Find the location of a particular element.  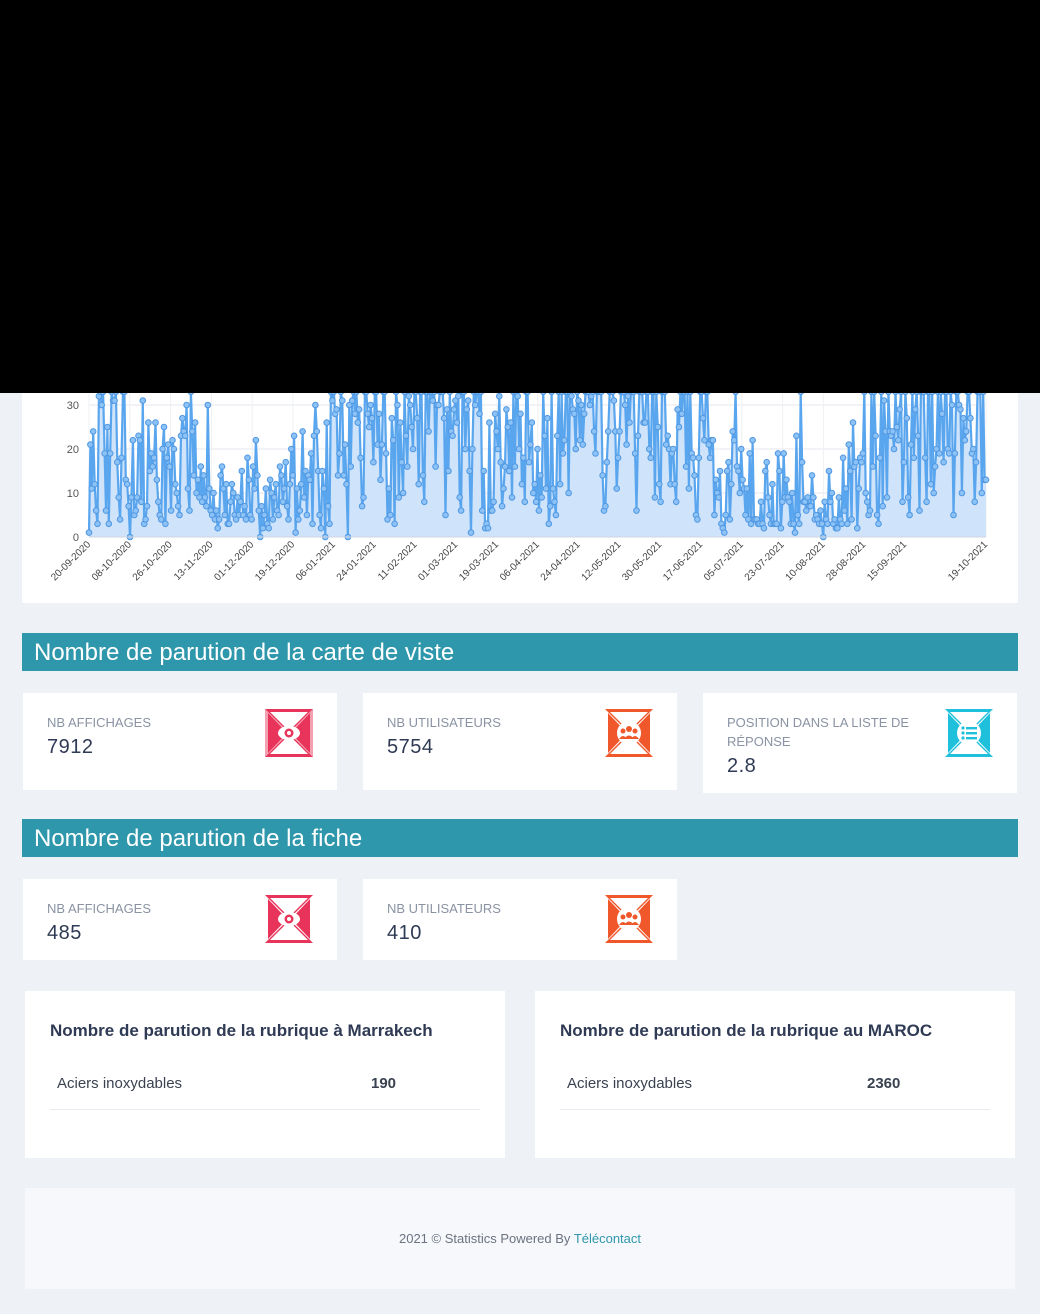

x-tick-label: 19-10-2021 is located at coordinates (968, 561).